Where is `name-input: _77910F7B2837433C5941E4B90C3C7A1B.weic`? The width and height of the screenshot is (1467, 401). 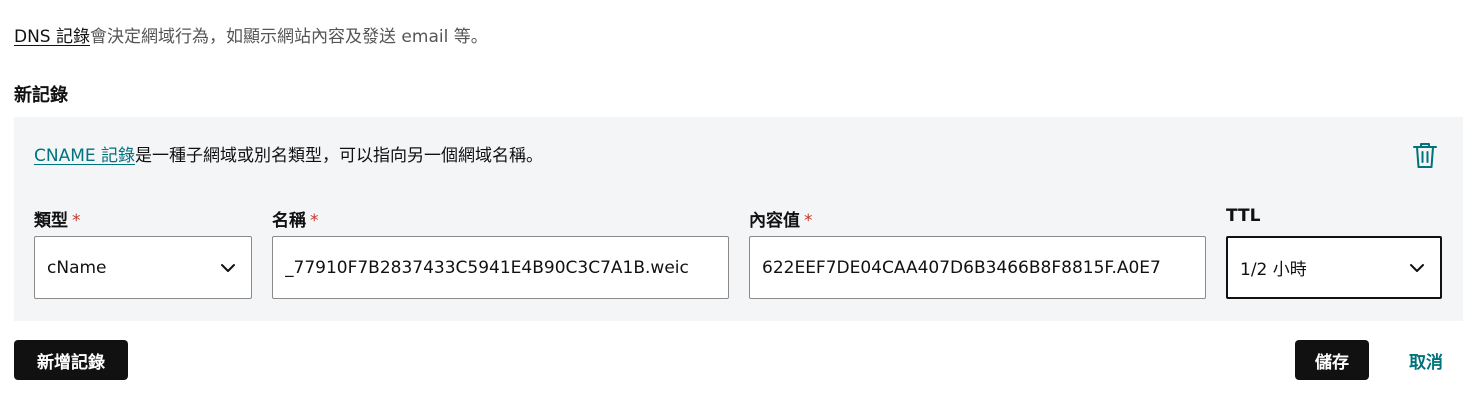
name-input: _77910F7B2837433C5941E4B90C3C7A1B.weic is located at coordinates (500, 267).